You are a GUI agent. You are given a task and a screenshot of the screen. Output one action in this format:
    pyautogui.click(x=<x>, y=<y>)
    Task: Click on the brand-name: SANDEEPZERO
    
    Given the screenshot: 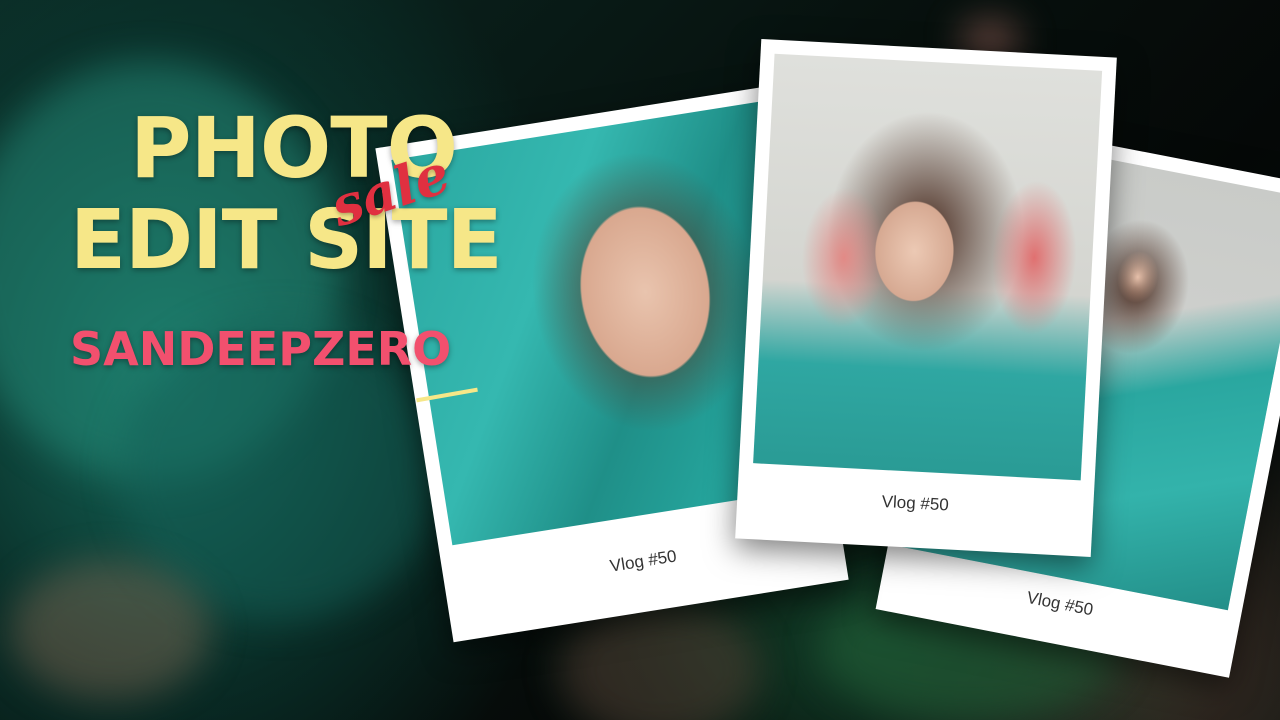 What is the action you would take?
    pyautogui.click(x=261, y=349)
    